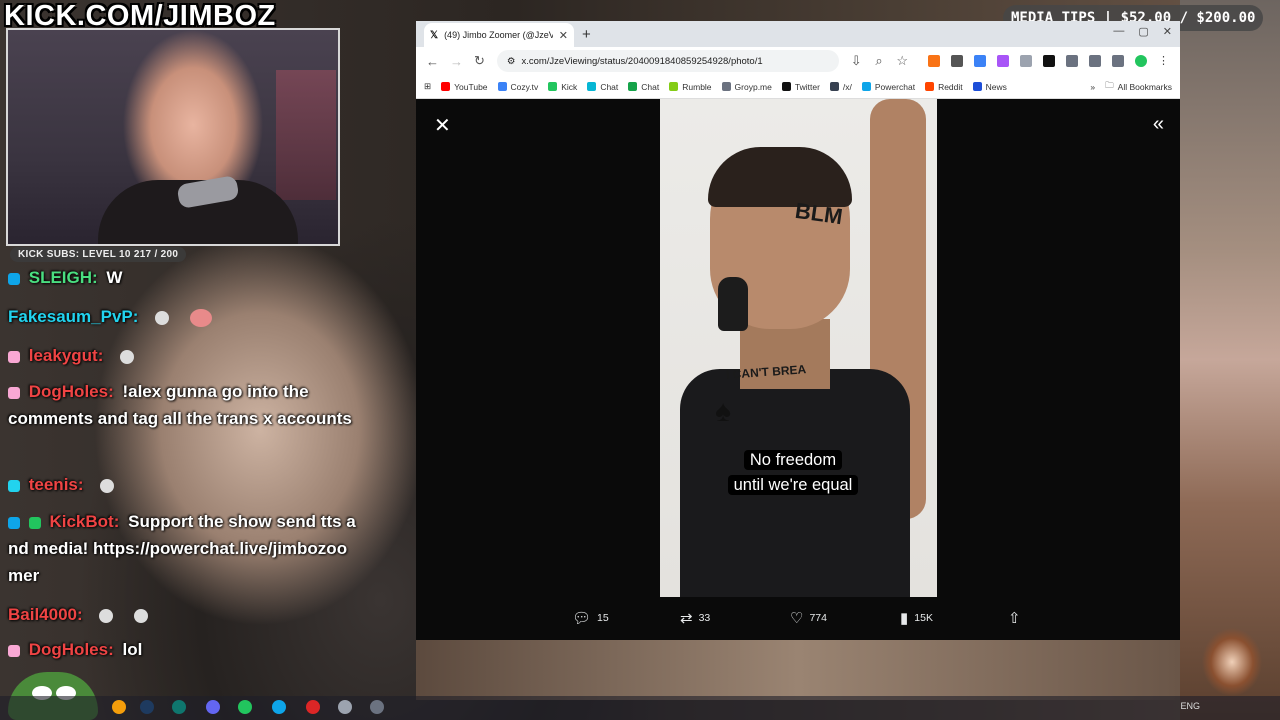  What do you see at coordinates (1167, 31) in the screenshot?
I see `window-close-icon: ✕` at bounding box center [1167, 31].